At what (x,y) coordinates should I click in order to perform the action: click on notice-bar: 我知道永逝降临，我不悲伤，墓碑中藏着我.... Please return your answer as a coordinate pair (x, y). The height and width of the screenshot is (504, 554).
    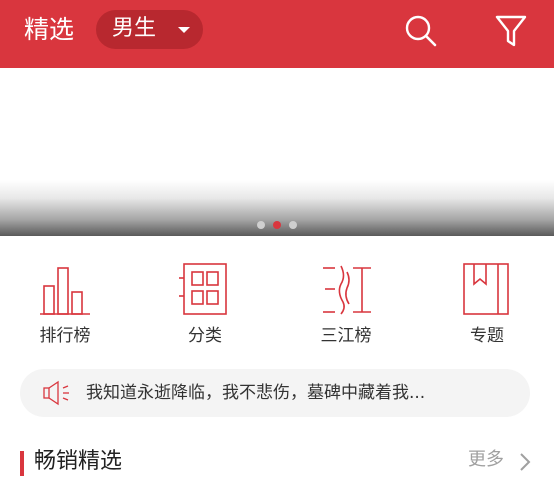
    Looking at the image, I should click on (275, 393).